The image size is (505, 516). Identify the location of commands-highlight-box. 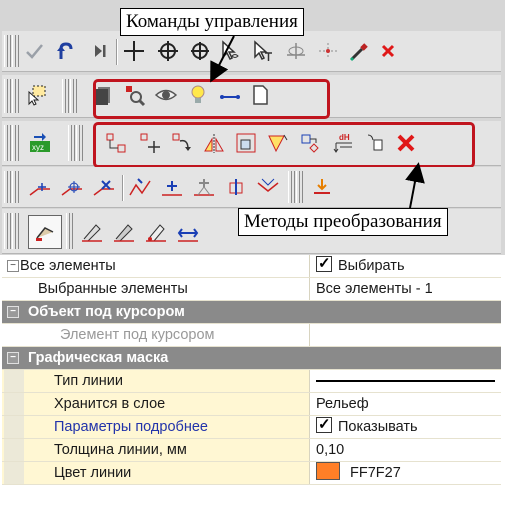
(211, 99).